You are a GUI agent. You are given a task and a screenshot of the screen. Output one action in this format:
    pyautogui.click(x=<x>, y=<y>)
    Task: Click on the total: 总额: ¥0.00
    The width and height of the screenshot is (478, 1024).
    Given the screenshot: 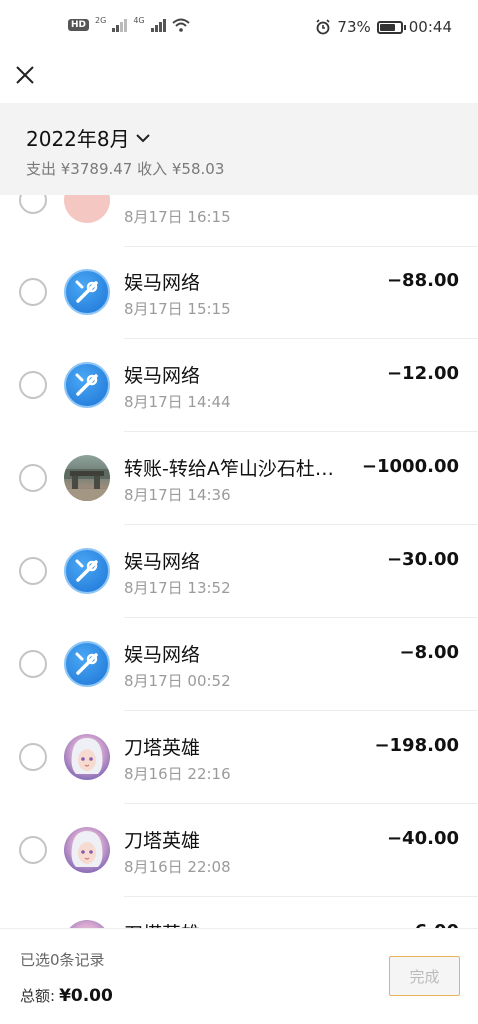 What is the action you would take?
    pyautogui.click(x=66, y=995)
    